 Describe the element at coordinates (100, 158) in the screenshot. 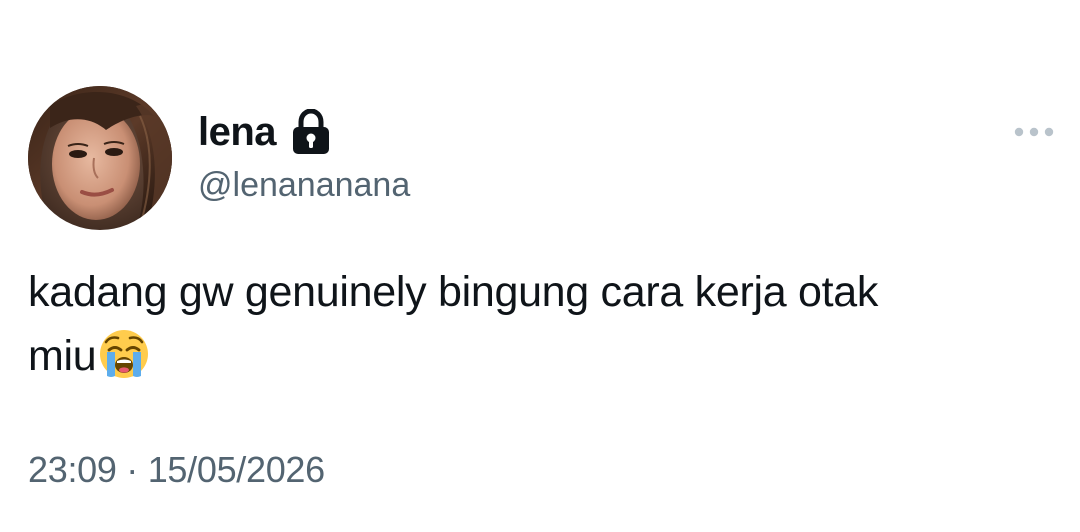

I see `avatar` at that location.